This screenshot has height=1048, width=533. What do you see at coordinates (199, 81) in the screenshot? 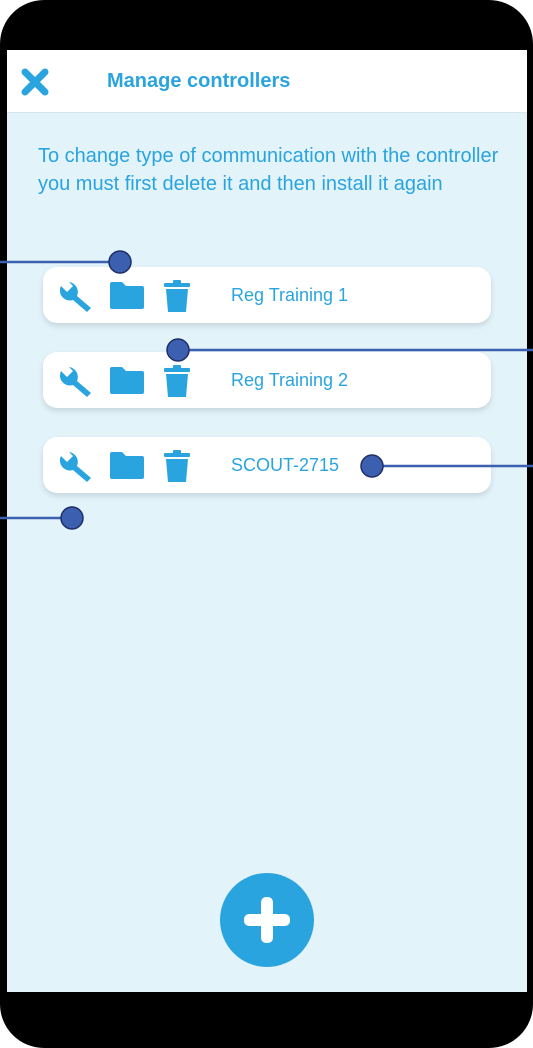
I see `page-title: Manage controllers` at bounding box center [199, 81].